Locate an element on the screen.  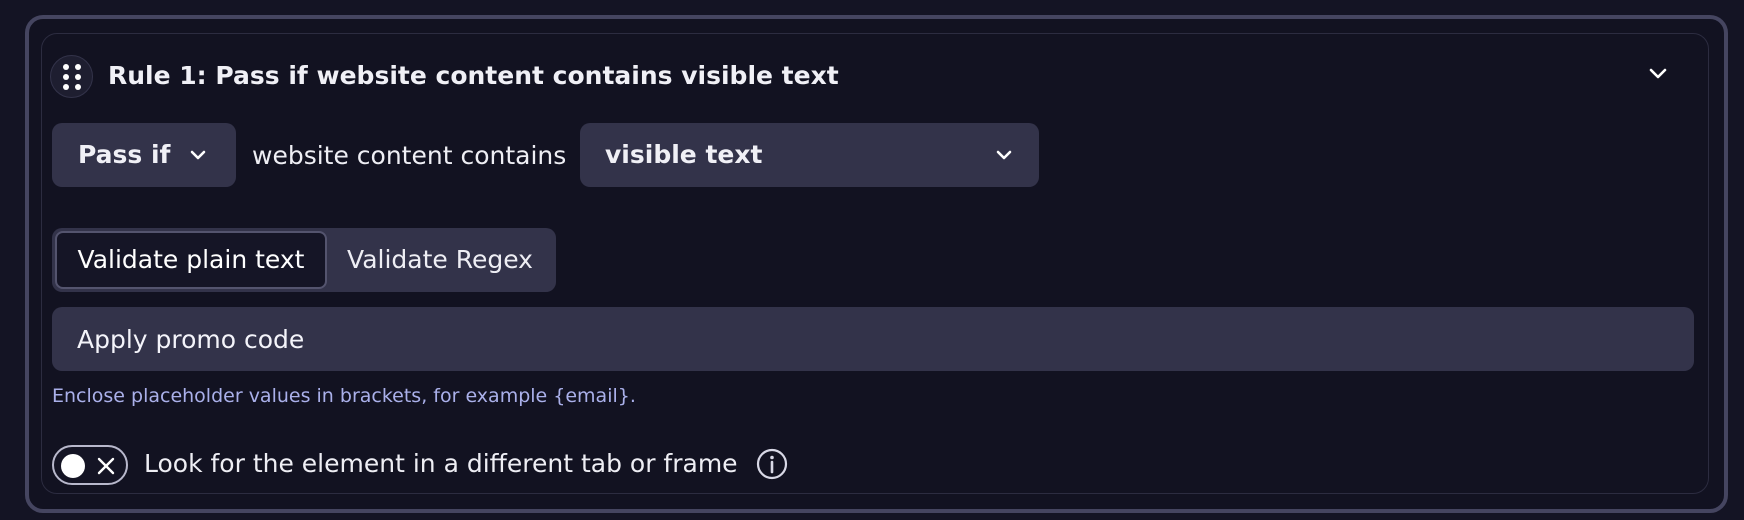
drag-handle-icon is located at coordinates (71, 76).